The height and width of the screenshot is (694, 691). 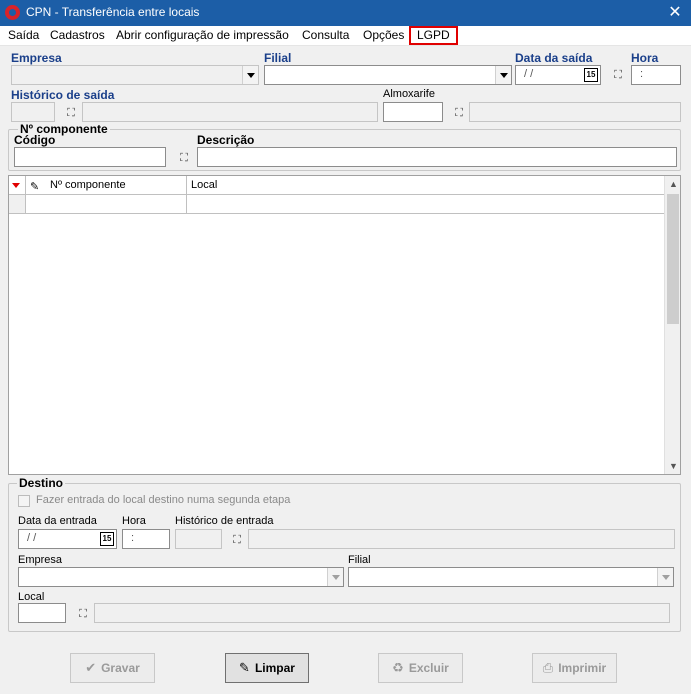 What do you see at coordinates (41, 483) in the screenshot?
I see `destino-group-title: Destino` at bounding box center [41, 483].